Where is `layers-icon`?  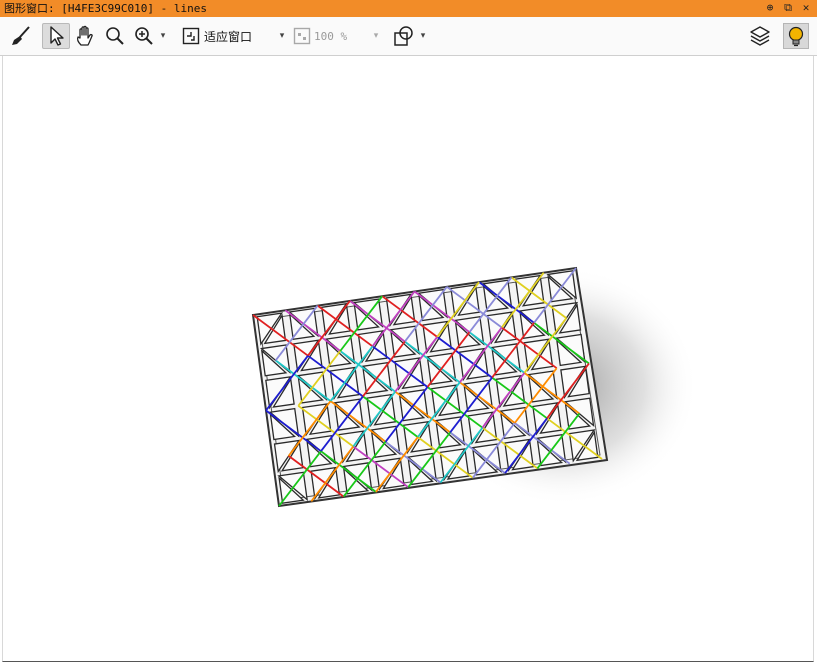
layers-icon is located at coordinates (760, 36).